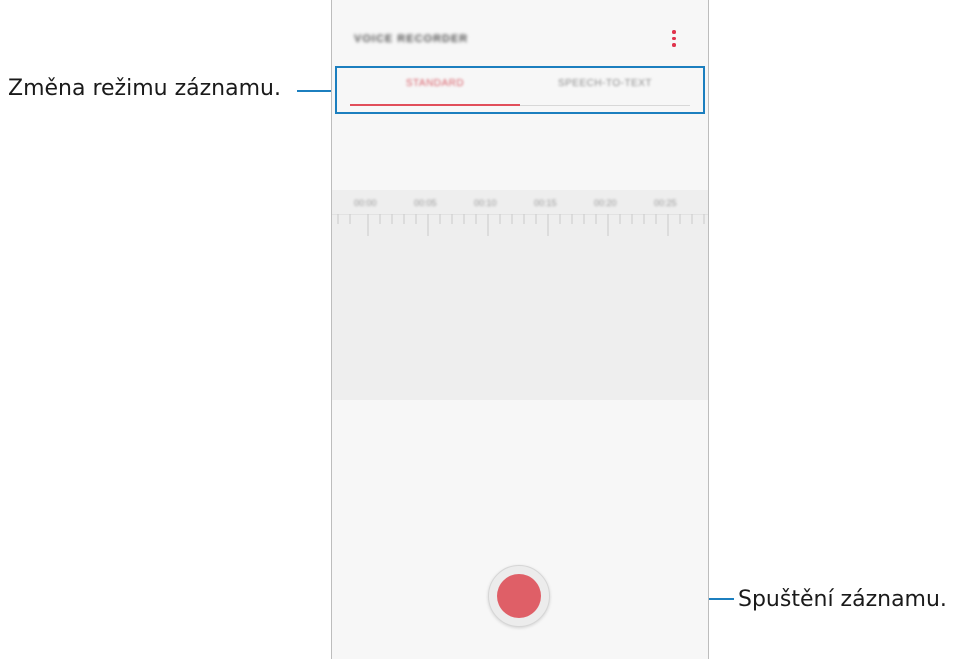  I want to click on app-title: VOICE RECORDER, so click(411, 39).